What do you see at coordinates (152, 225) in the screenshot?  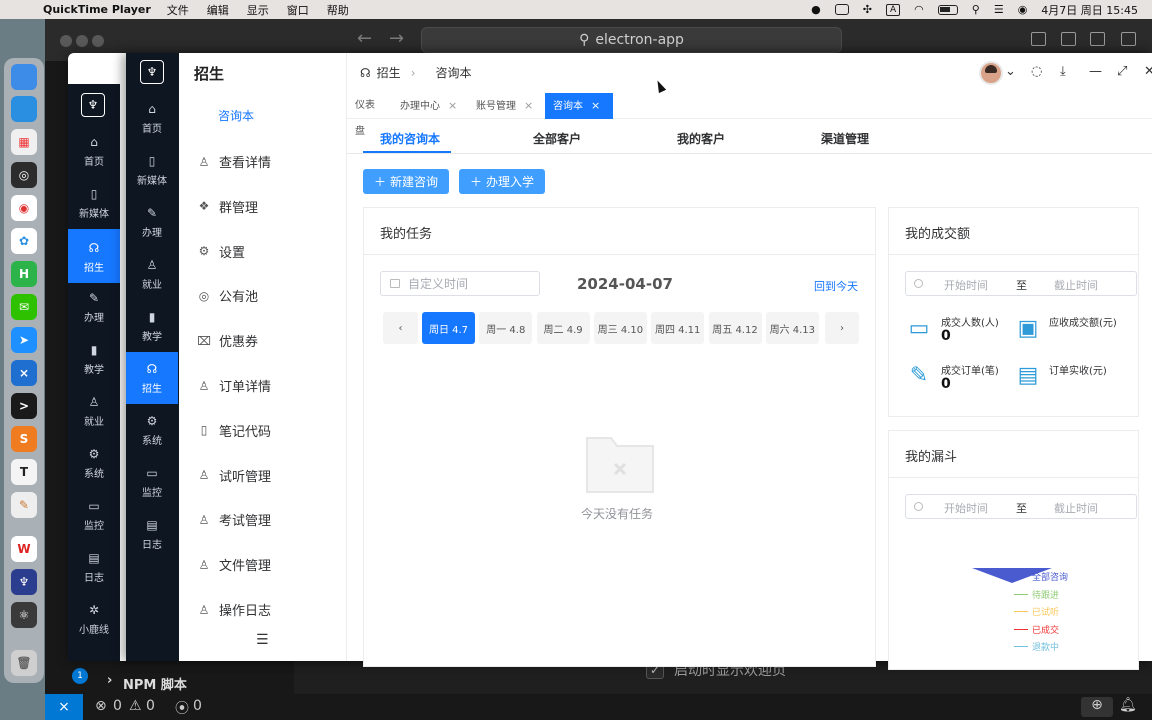 I see `rail-item-2: ✎ 办理` at bounding box center [152, 225].